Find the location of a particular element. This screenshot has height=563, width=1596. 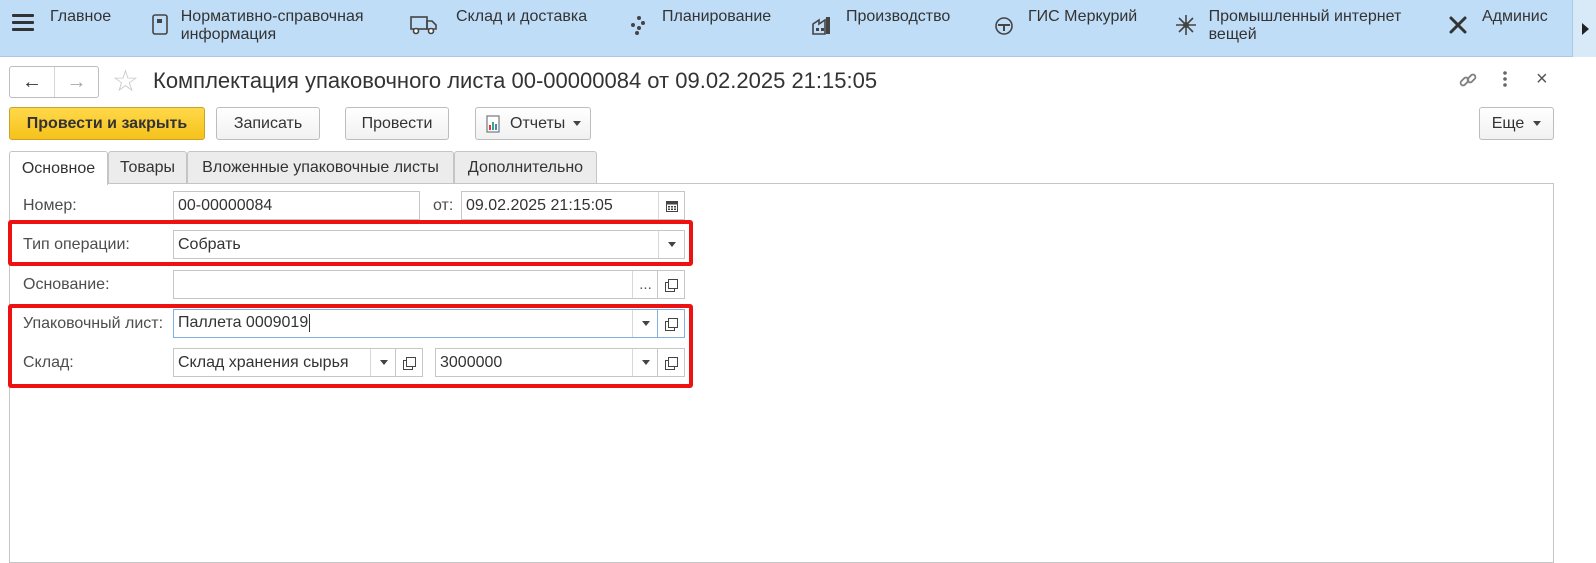

number-value: 00-00000084 is located at coordinates (225, 205).